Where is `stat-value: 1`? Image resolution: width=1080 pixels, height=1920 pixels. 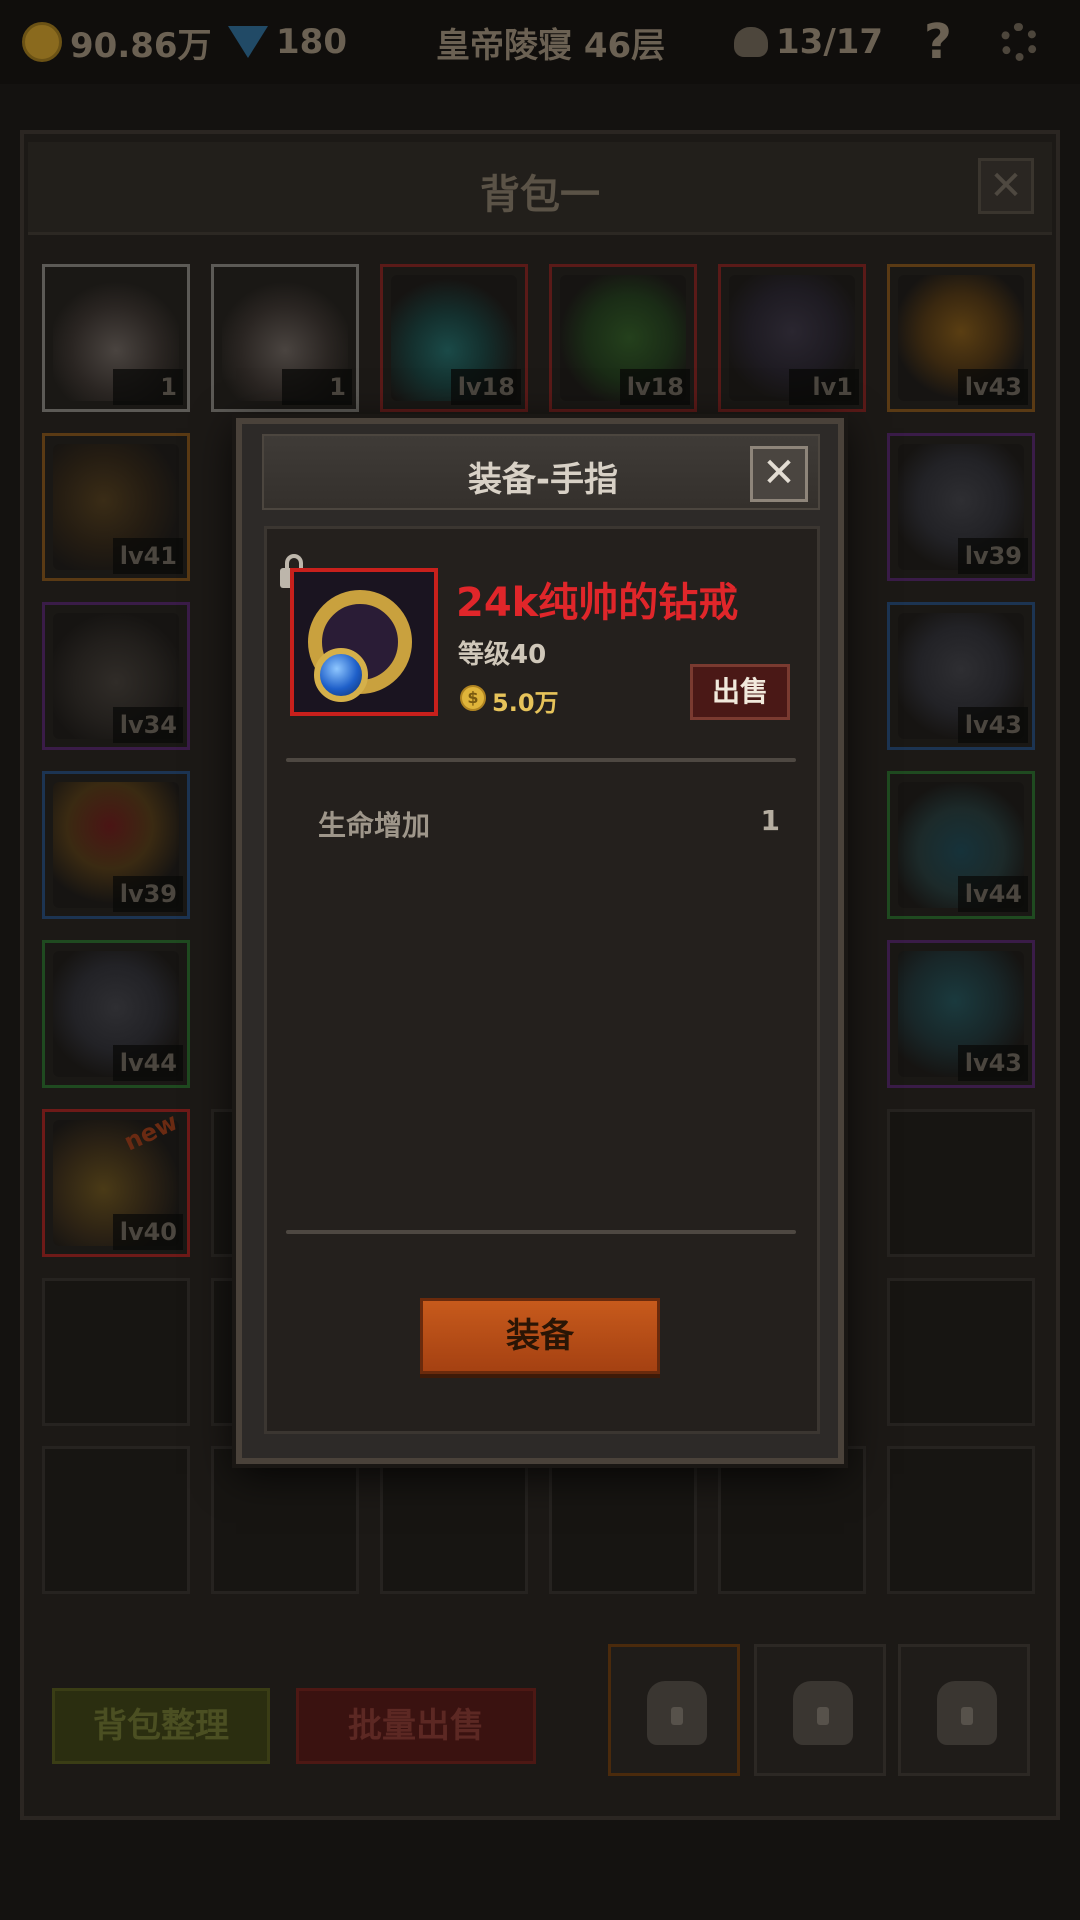 stat-value: 1 is located at coordinates (770, 820).